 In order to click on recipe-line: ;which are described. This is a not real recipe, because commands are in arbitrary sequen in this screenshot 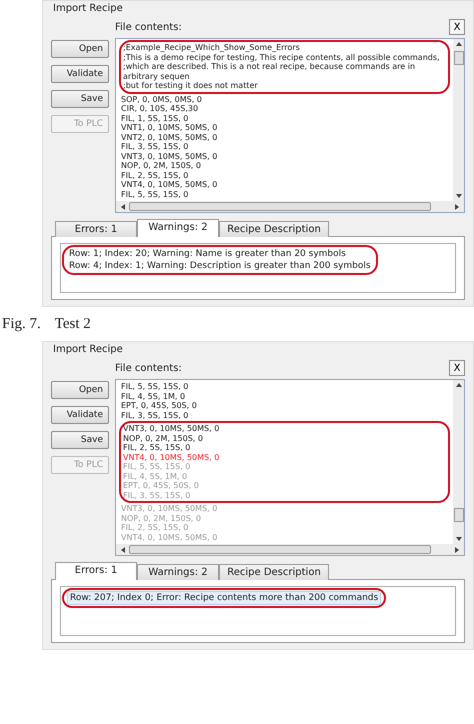, I will do `click(269, 71)`.